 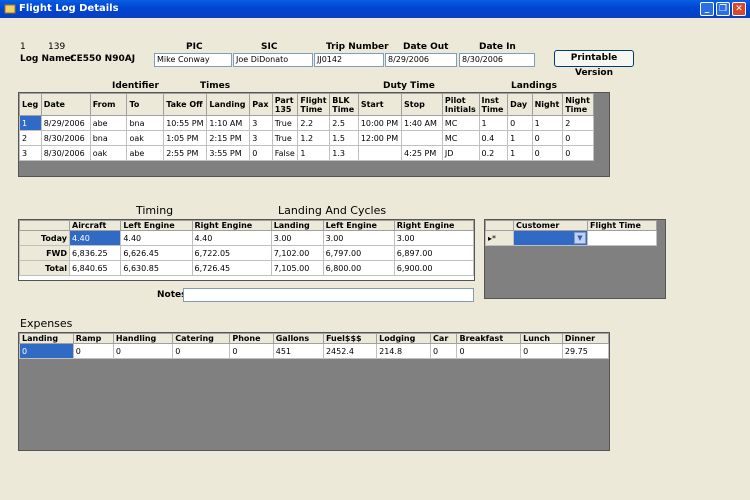 What do you see at coordinates (344, 138) in the screenshot?
I see `legs-cell: 1.5` at bounding box center [344, 138].